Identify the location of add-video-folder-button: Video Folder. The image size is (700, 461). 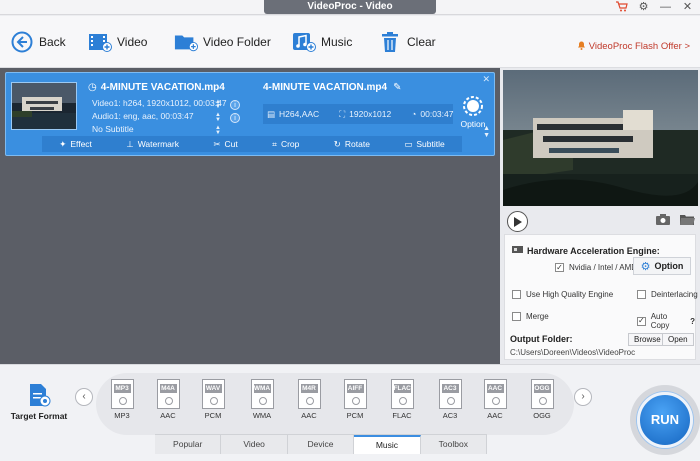
(222, 42).